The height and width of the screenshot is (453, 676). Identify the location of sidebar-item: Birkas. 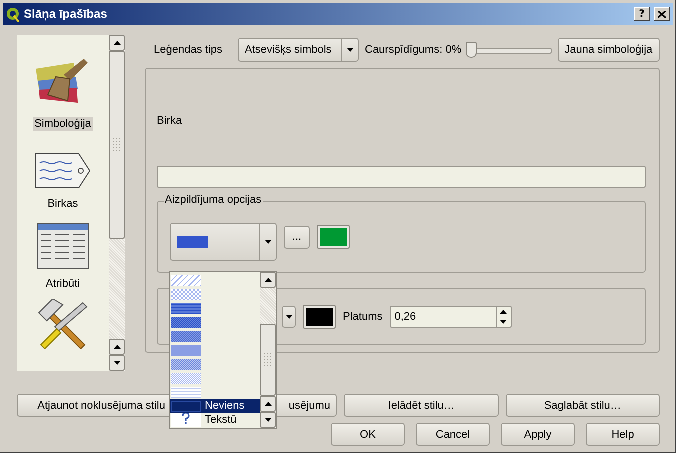
(63, 204).